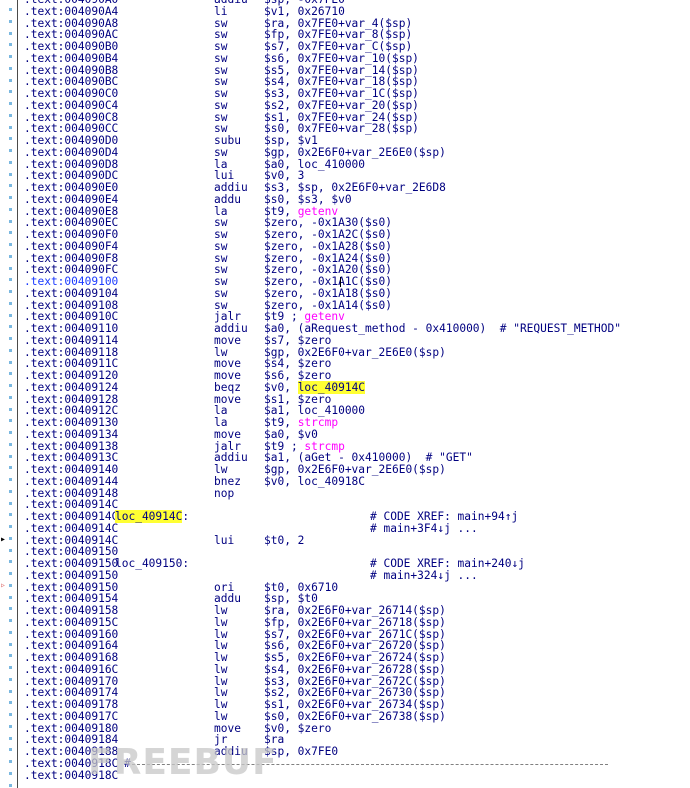 The width and height of the screenshot is (690, 788). I want to click on code-line: .text:004090CC sw $s0, 0x7FE0+var_28($sp), so click(357, 129).